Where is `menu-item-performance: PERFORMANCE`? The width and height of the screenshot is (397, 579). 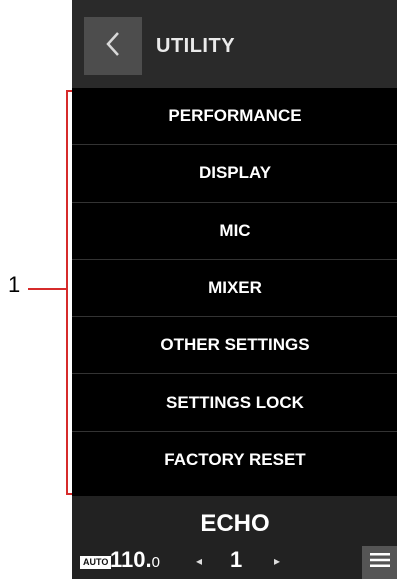 menu-item-performance: PERFORMANCE is located at coordinates (234, 117).